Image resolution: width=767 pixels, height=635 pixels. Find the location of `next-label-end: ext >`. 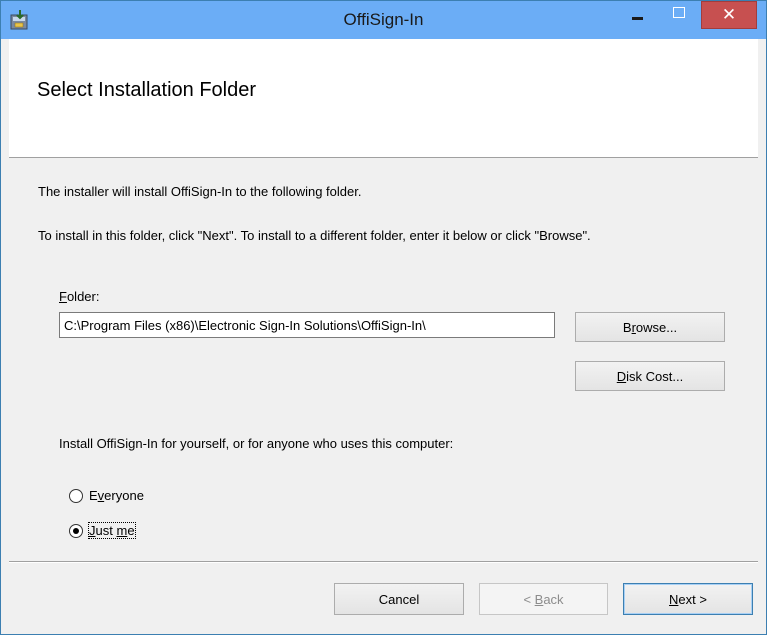

next-label-end: ext > is located at coordinates (692, 599).